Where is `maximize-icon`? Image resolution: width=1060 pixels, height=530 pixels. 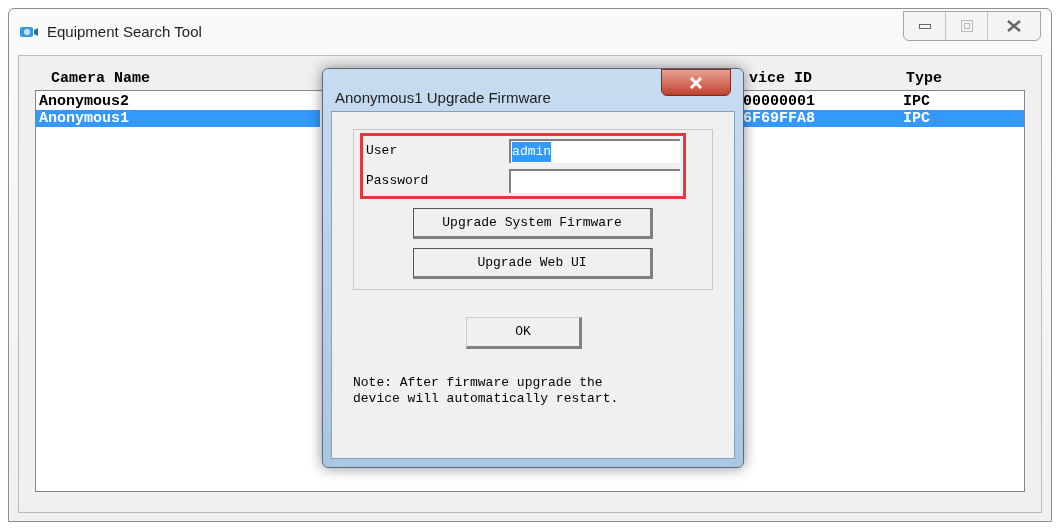 maximize-icon is located at coordinates (966, 26).